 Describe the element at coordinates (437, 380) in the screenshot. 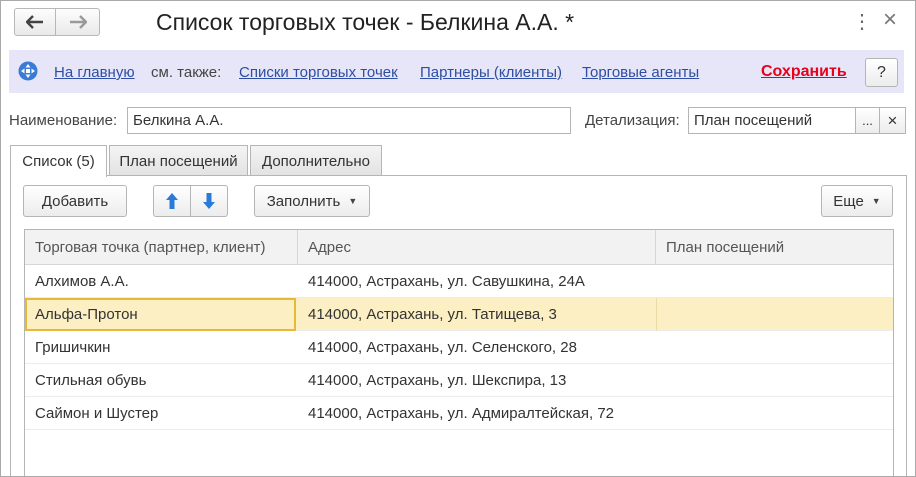

I see `cell-address: 414000, Астрахань, ул. Шекспира, 13` at that location.